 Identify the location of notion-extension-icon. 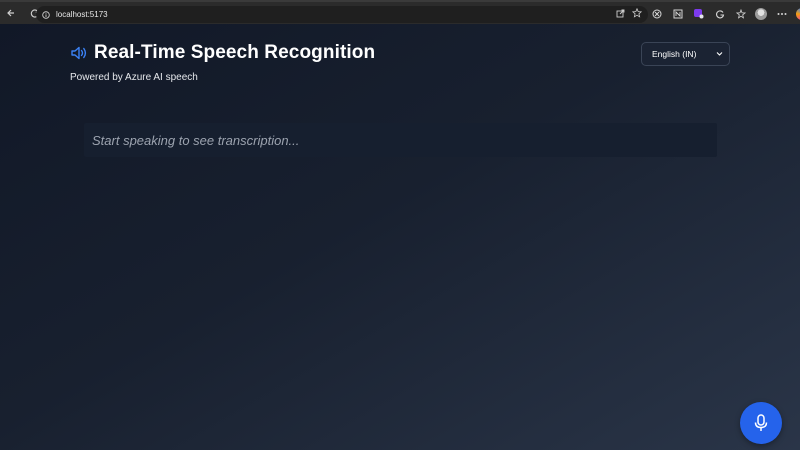
(677, 13).